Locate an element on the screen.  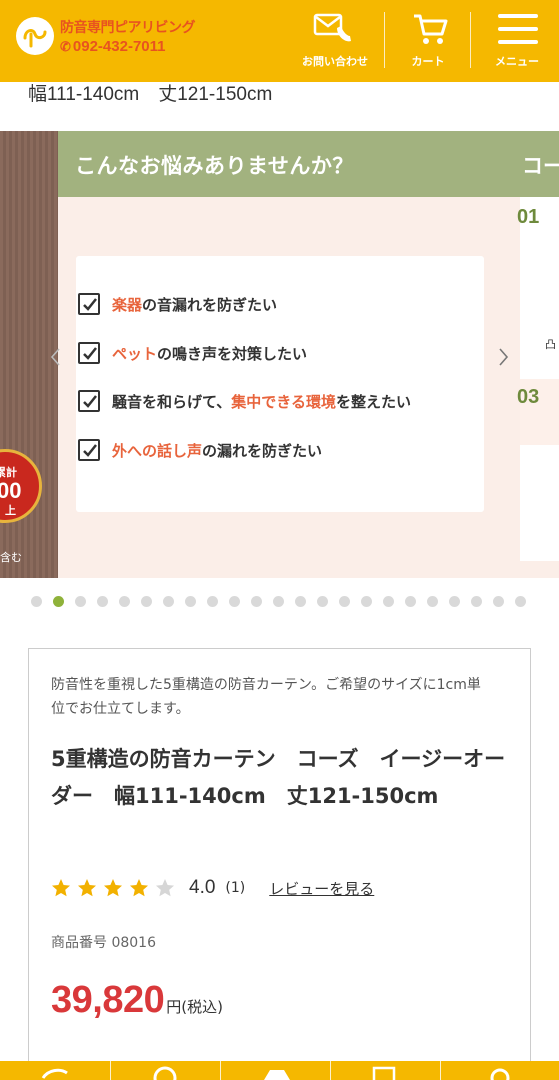
step-number: 03 is located at coordinates (528, 397).